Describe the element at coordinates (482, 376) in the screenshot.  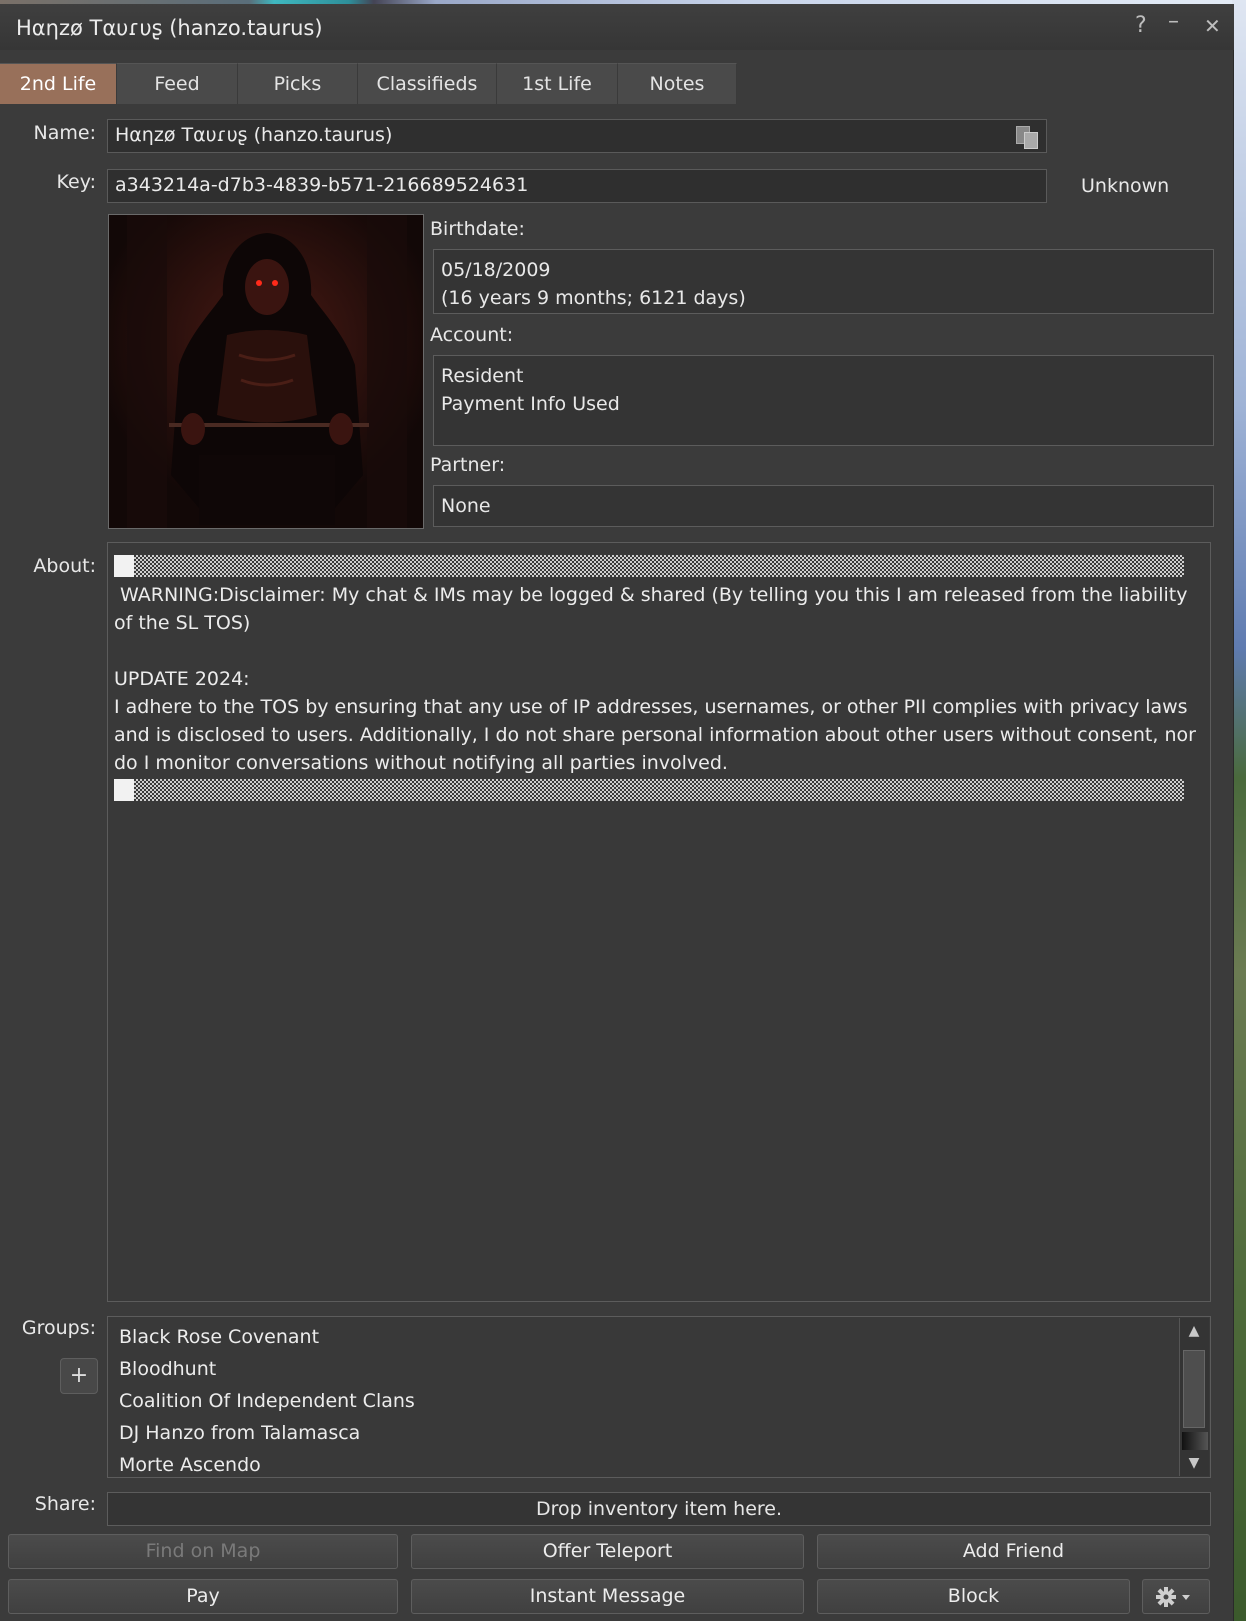
I see `account-type: Resident` at that location.